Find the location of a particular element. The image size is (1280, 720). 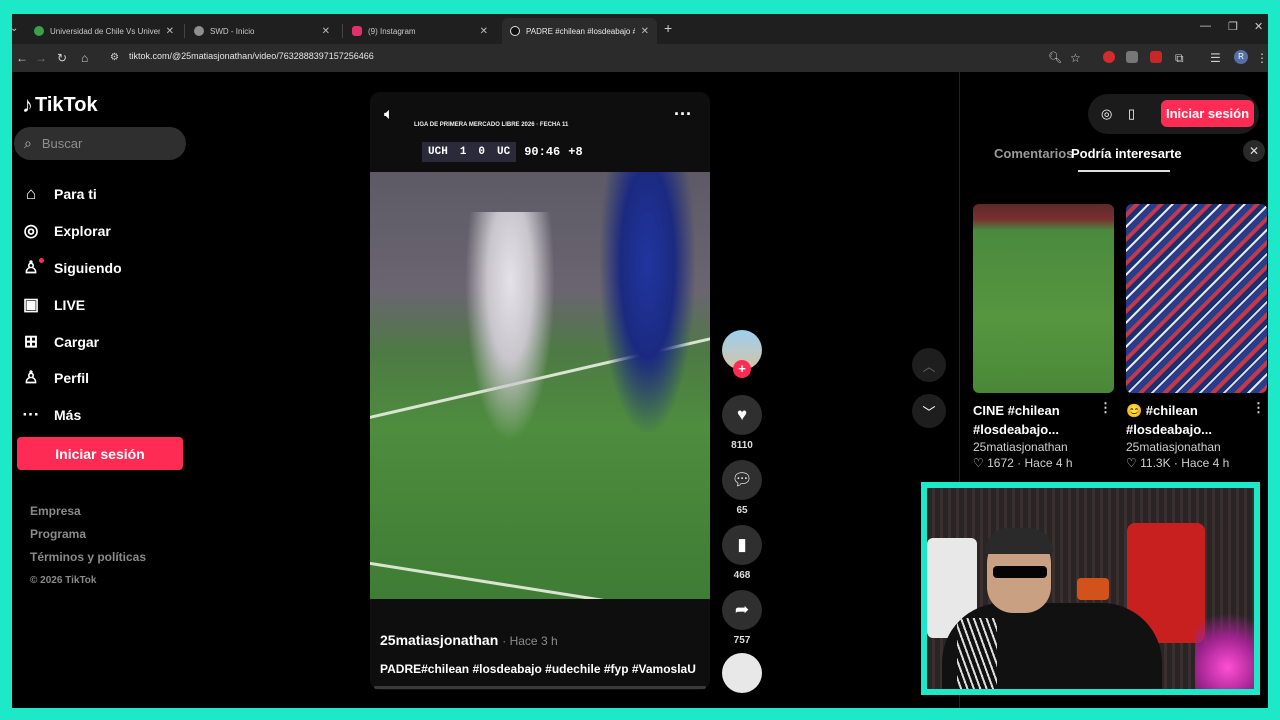

sidebar-item-mas: ··· Más is located at coordinates (71, 415).